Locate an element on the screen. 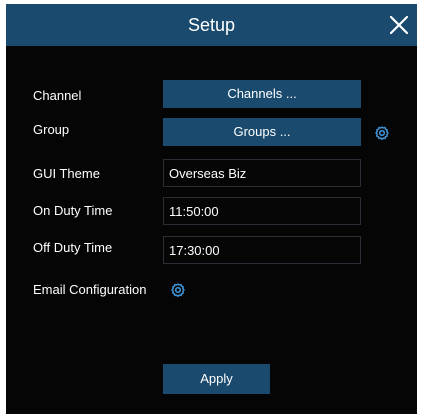 Image resolution: width=423 pixels, height=416 pixels. on-duty-time-field: 11:50:00 is located at coordinates (262, 211).